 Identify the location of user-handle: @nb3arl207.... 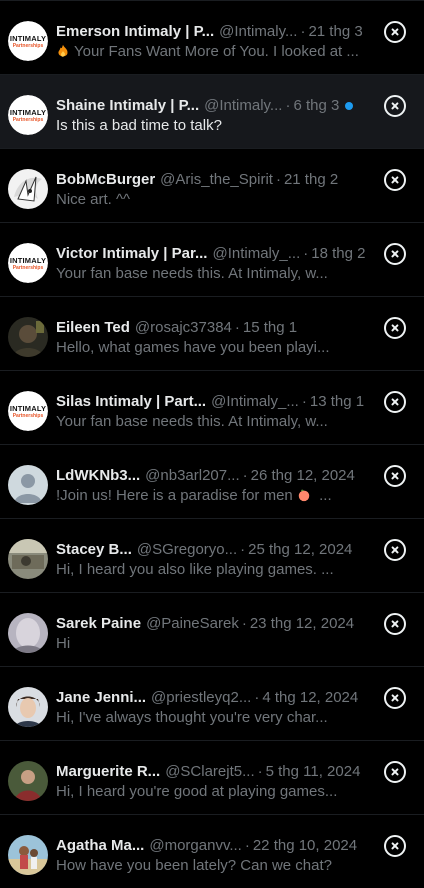
(192, 476).